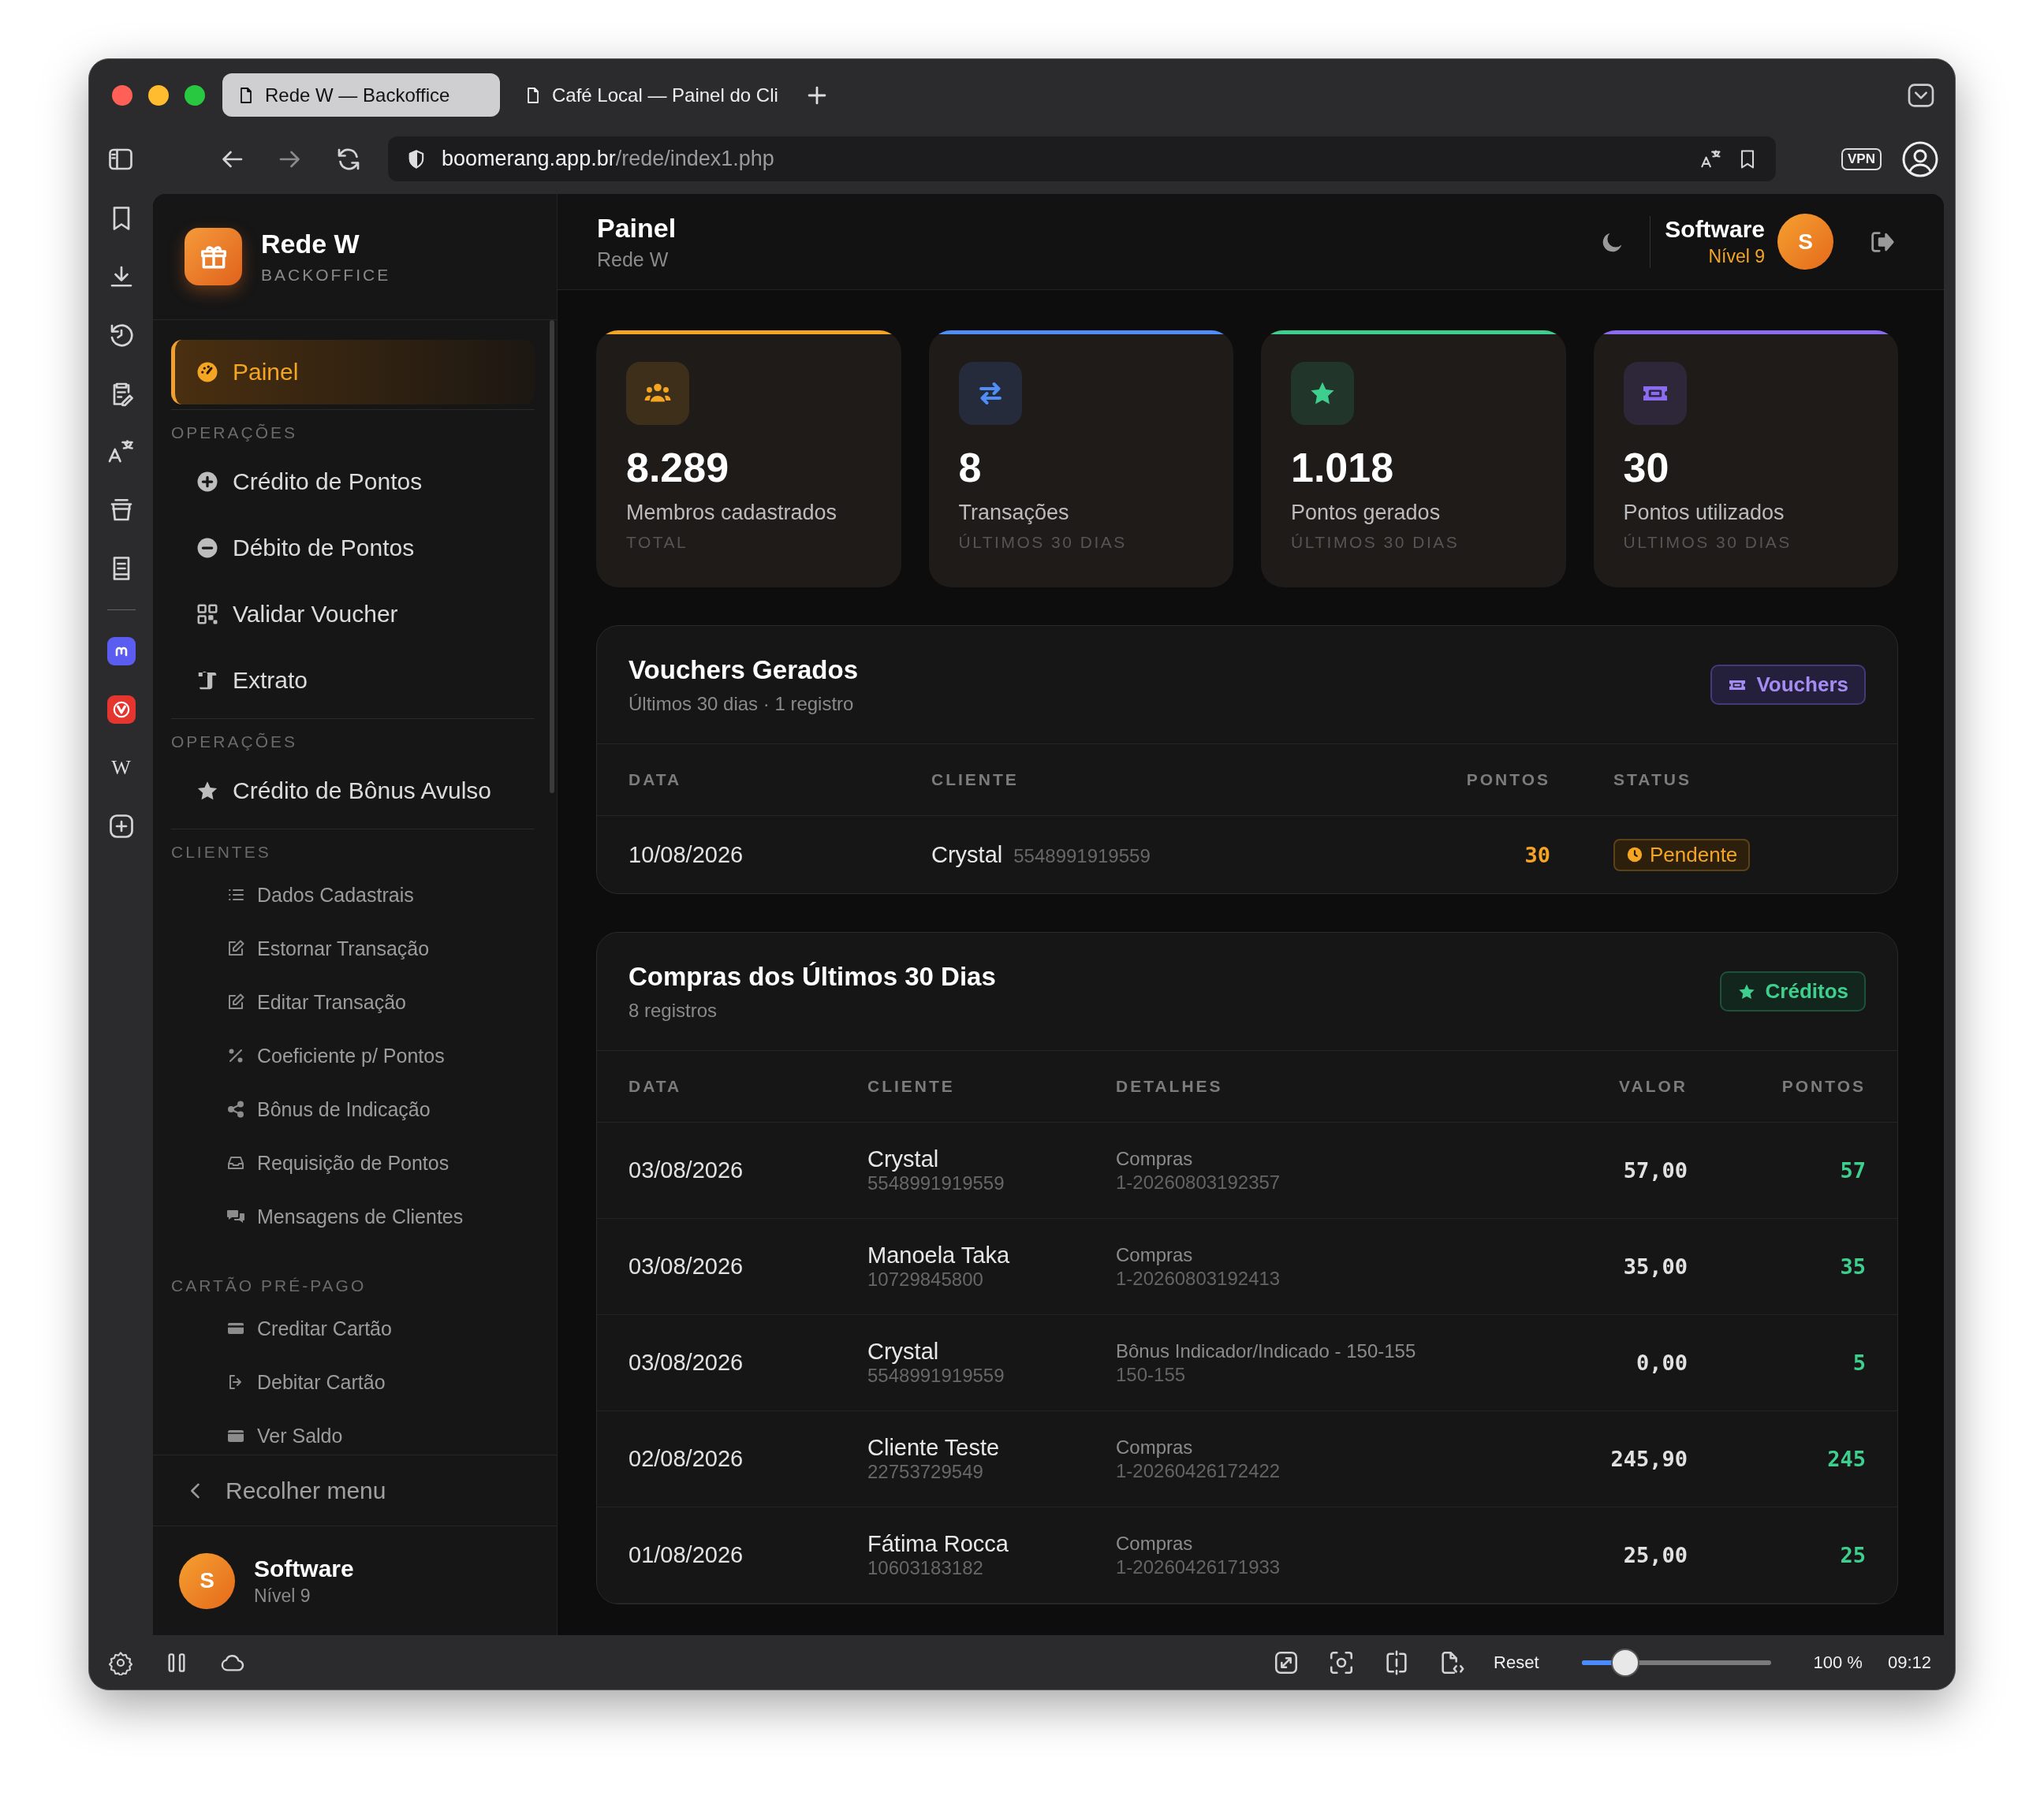  What do you see at coordinates (121, 651) in the screenshot?
I see `chat-app-icon` at bounding box center [121, 651].